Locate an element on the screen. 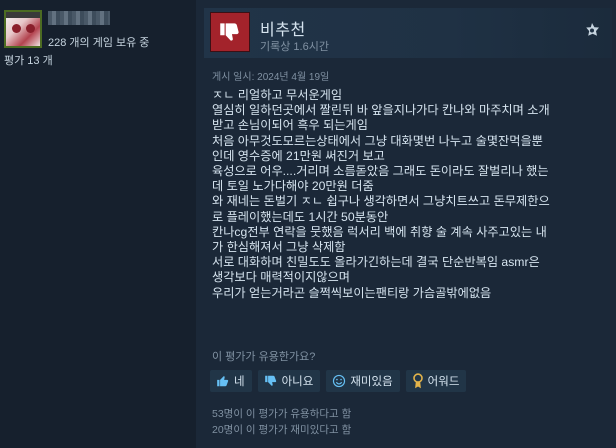  review-line: 처음 아무것도모르는상태에서 그냥 대화몇번 나누고 술몇잔먹을뿐 is located at coordinates (377, 140).